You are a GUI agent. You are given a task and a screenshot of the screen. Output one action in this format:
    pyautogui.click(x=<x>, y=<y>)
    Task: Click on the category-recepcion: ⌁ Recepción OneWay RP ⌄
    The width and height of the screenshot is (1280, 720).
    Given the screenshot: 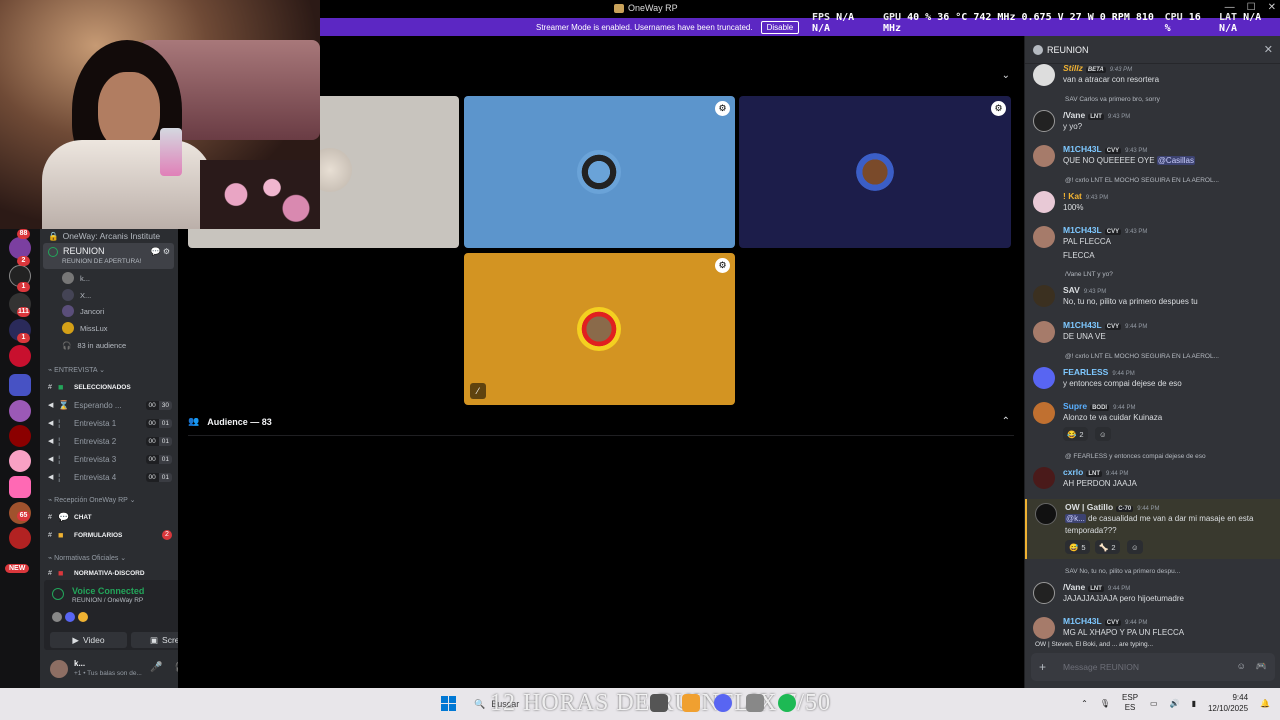 What is the action you would take?
    pyautogui.click(x=92, y=500)
    